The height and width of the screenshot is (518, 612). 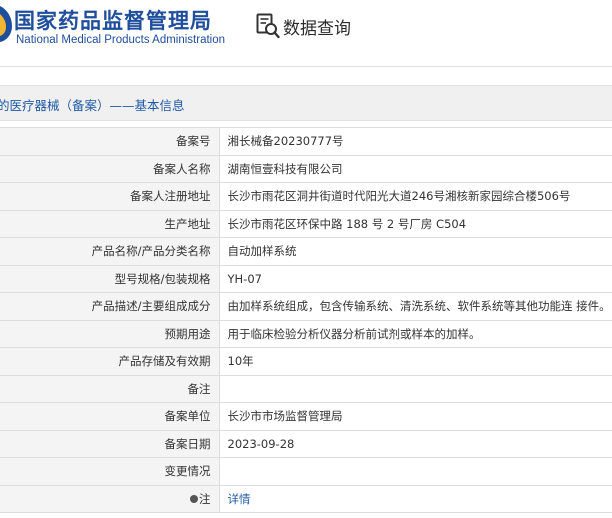 What do you see at coordinates (306, 103) in the screenshot?
I see `breadcrumb: 的医疗器械（备案）——基本信息` at bounding box center [306, 103].